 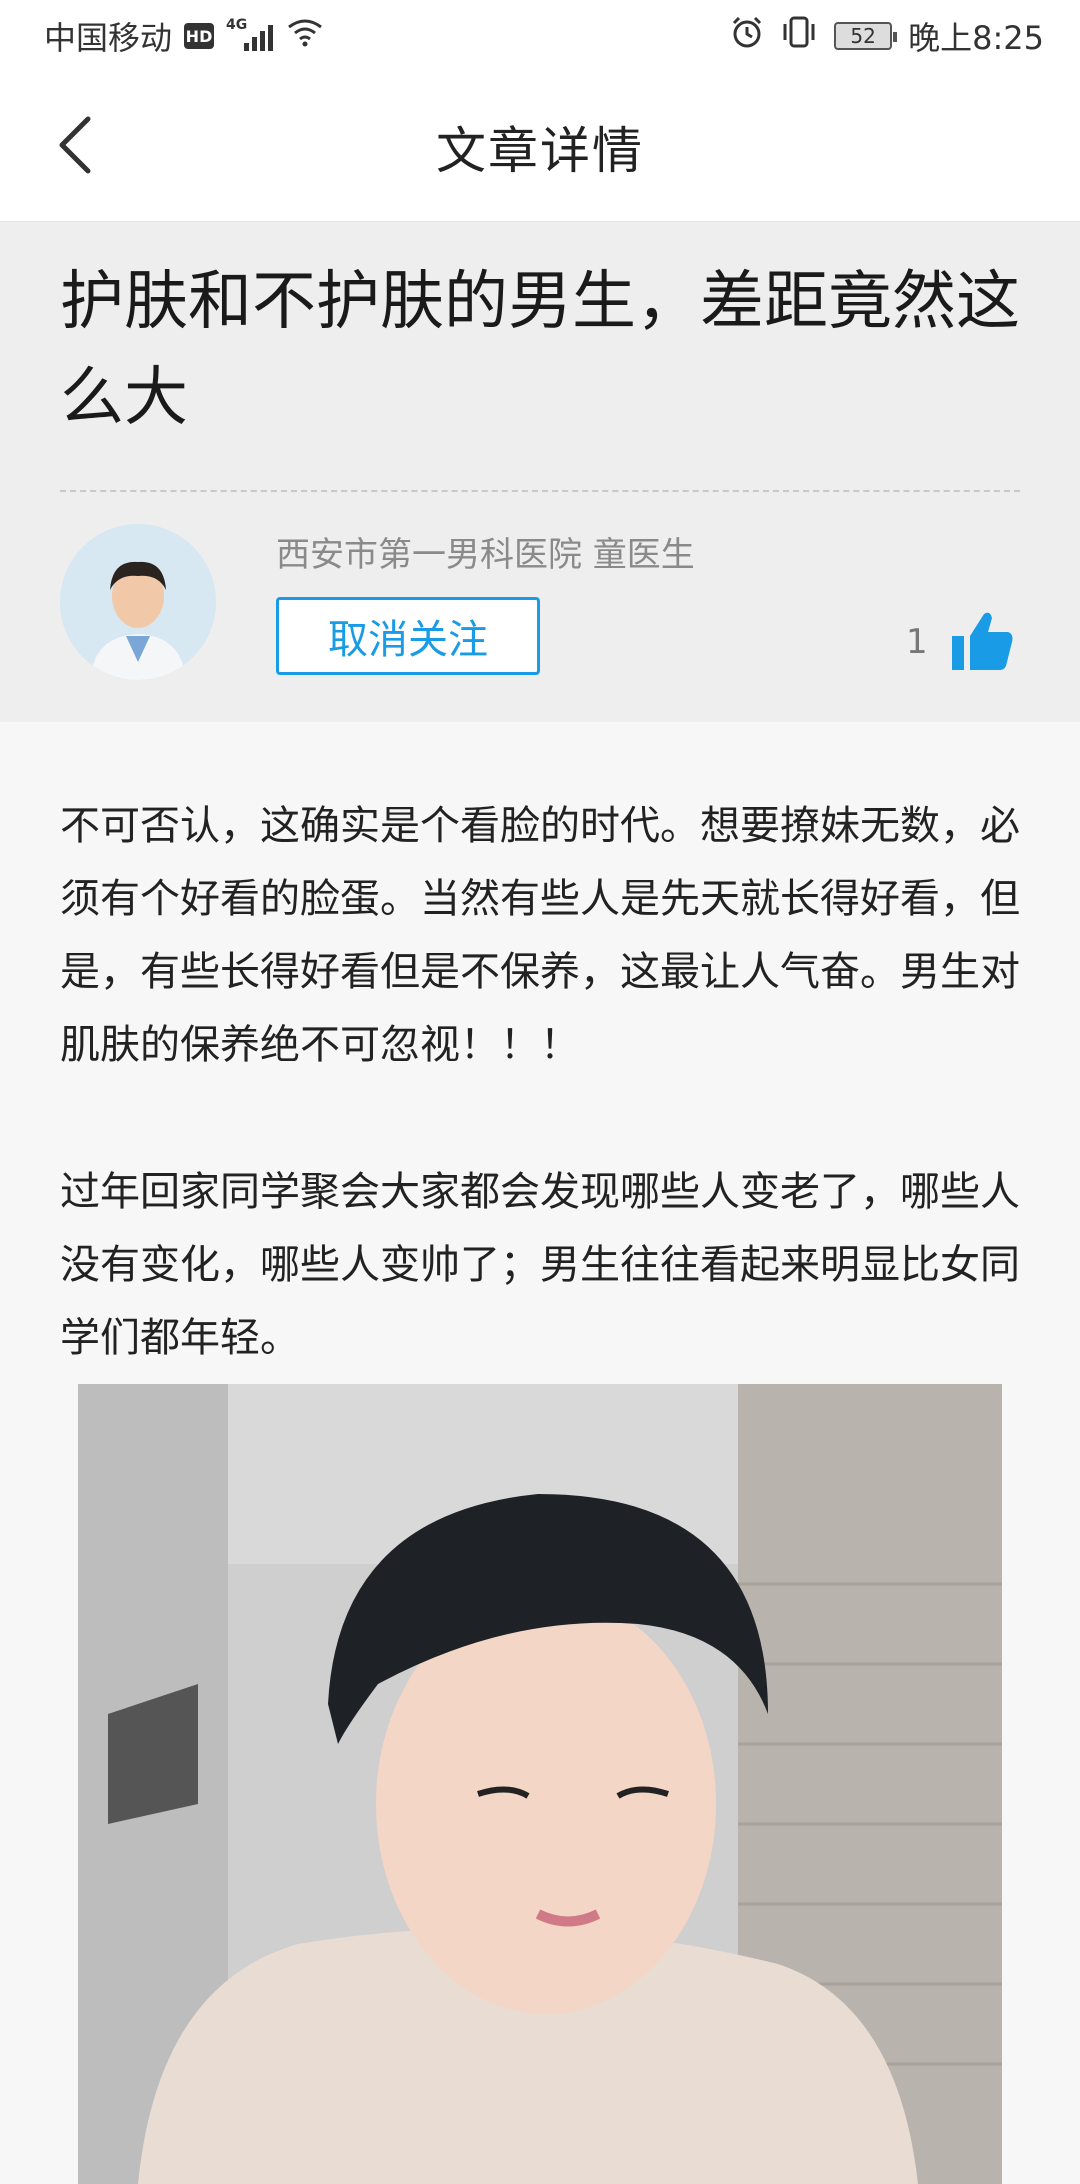 What do you see at coordinates (108, 38) in the screenshot?
I see `carrier-label: 中国移动` at bounding box center [108, 38].